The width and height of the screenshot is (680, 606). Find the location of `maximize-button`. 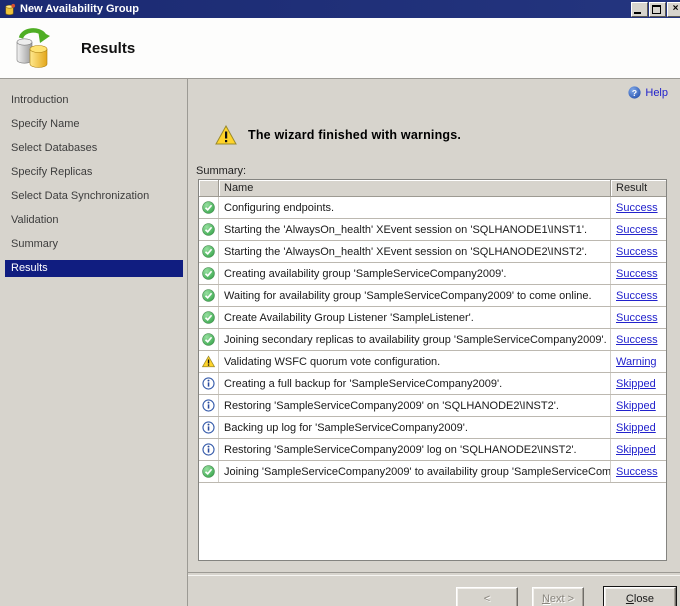

maximize-button is located at coordinates (657, 9).